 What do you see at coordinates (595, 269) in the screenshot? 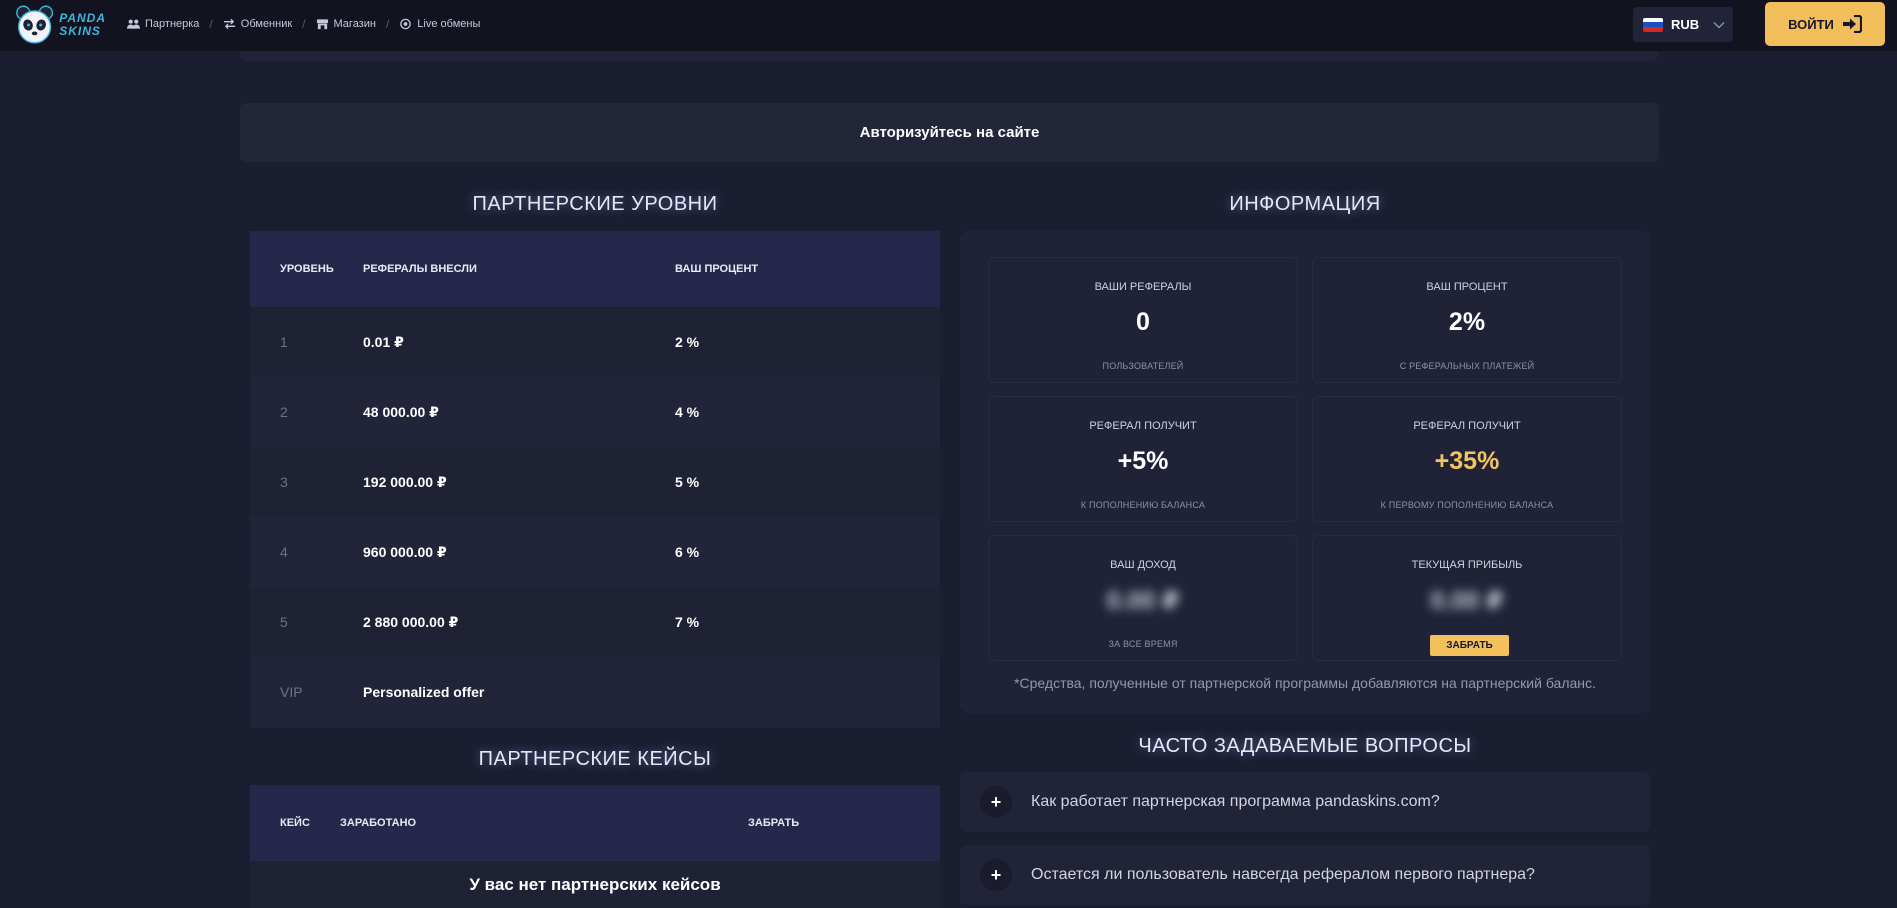
I see `levels-table-header: УРОВЕНЬ РЕФЕРАЛЫ ВНЕСЛИ ВАШ ПРОЦЕНТ` at bounding box center [595, 269].